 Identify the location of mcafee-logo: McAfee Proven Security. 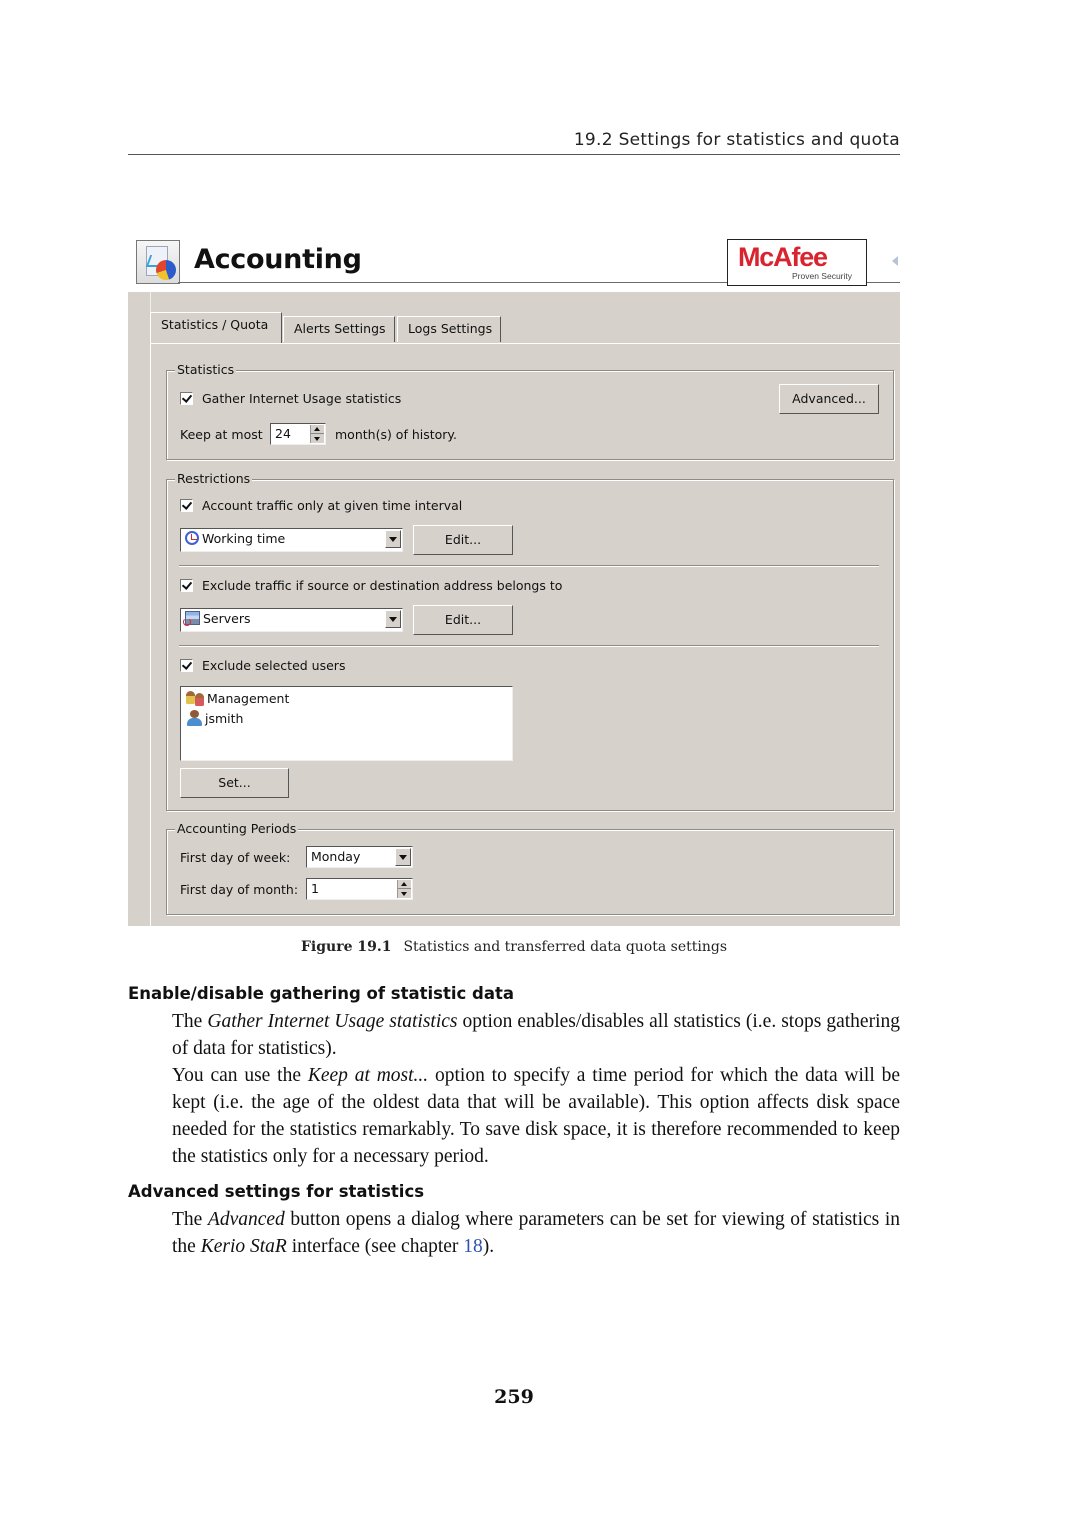
(797, 262).